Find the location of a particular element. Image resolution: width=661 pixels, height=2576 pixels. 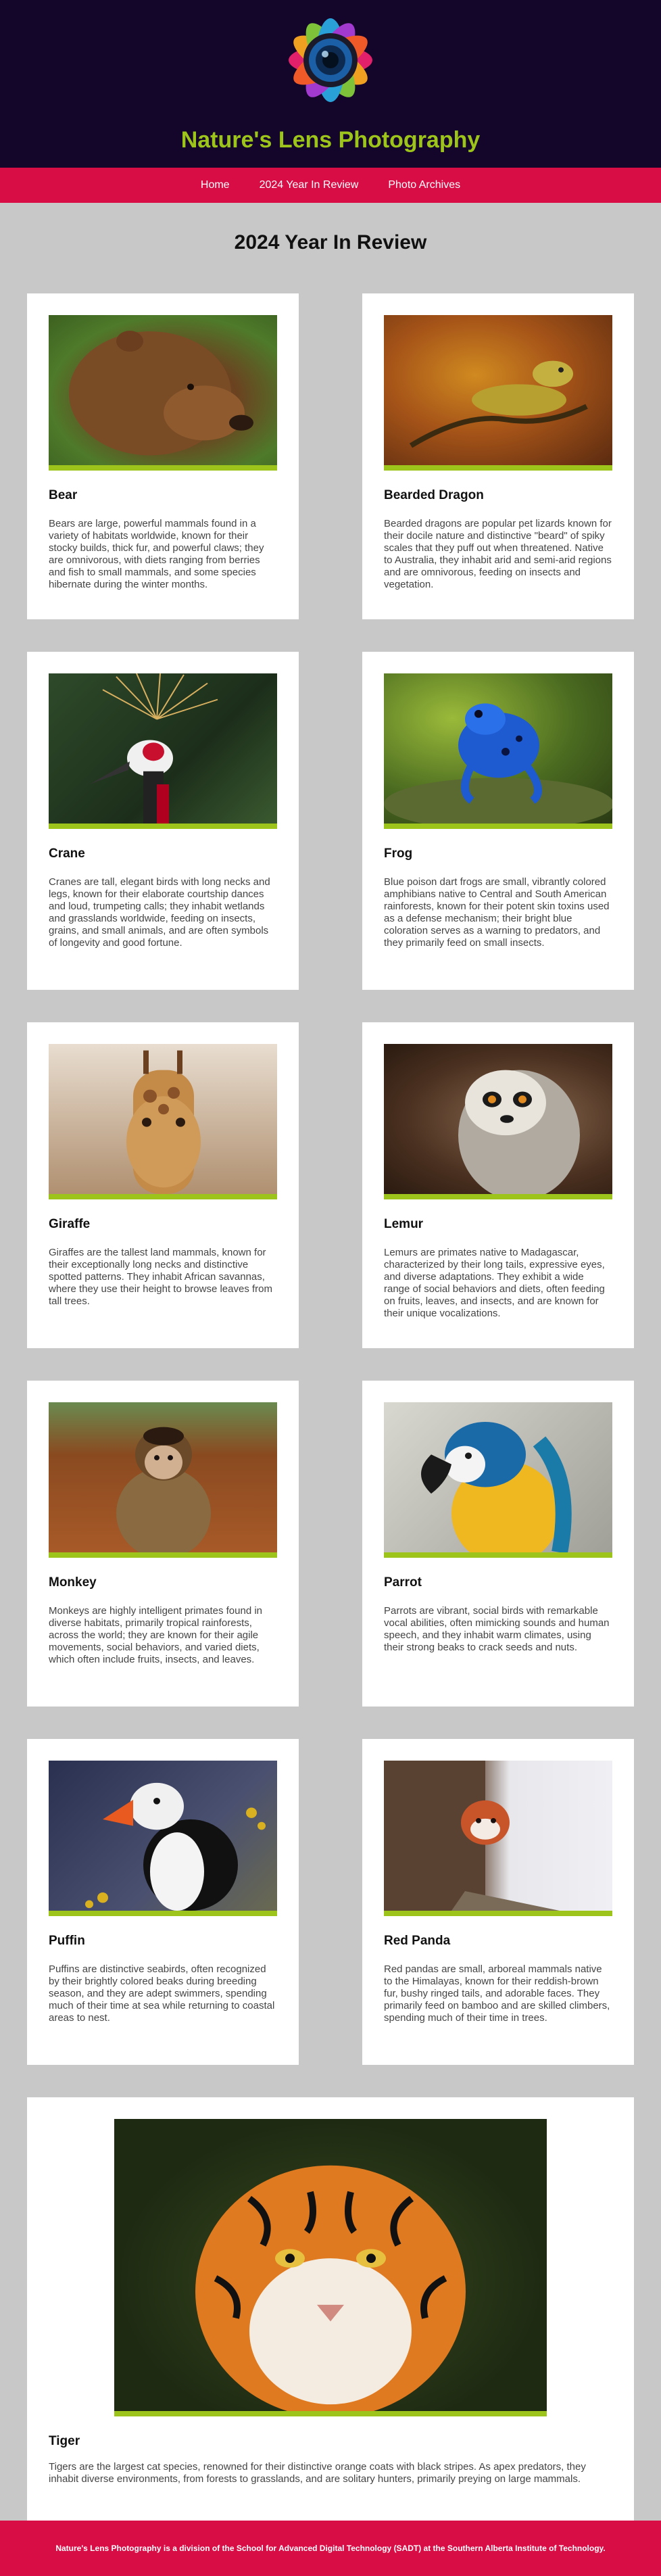

camera-lens-logo is located at coordinates (330, 60).